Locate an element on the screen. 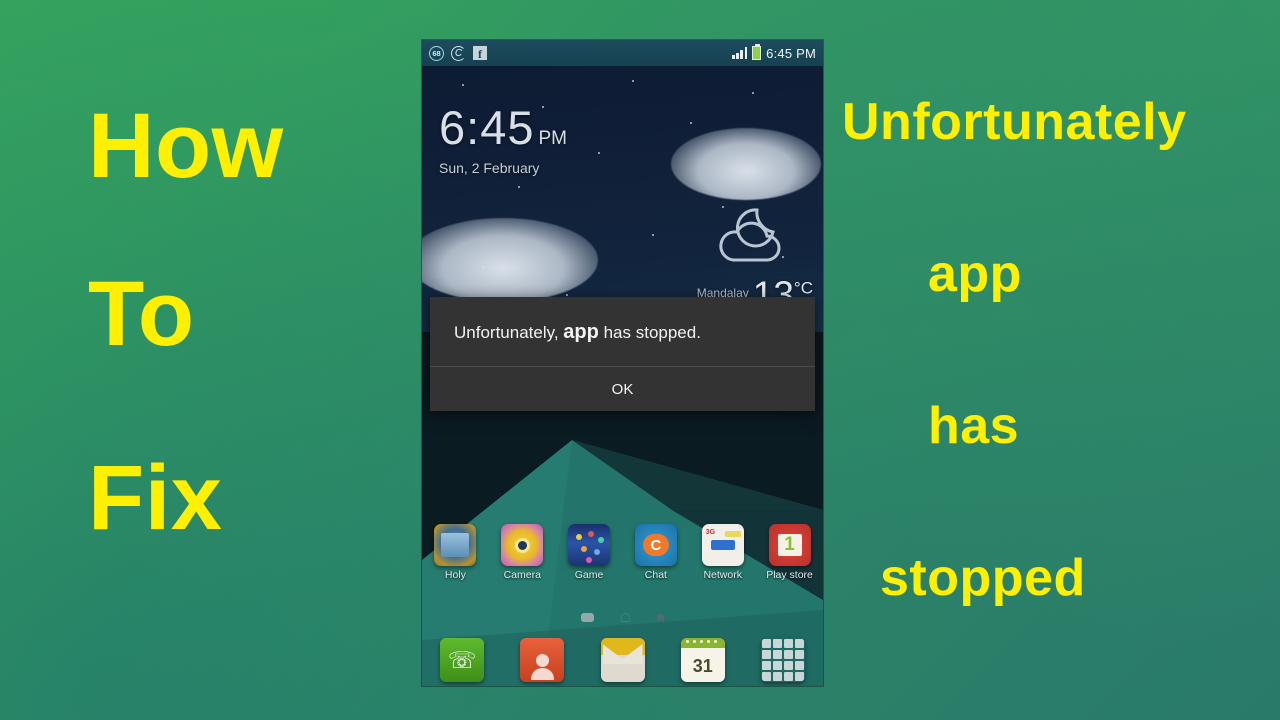 This screenshot has width=1280, height=720. facebook-icon: f is located at coordinates (480, 53).